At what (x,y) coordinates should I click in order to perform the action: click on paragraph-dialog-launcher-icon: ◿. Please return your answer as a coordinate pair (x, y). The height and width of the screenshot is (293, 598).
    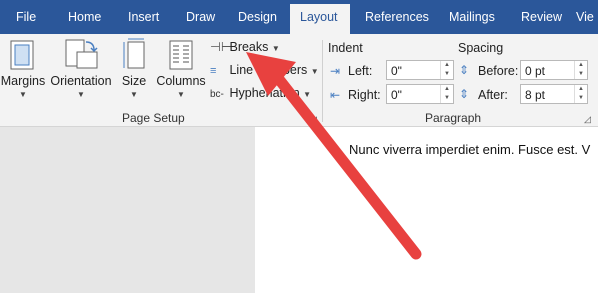
    Looking at the image, I should click on (587, 119).